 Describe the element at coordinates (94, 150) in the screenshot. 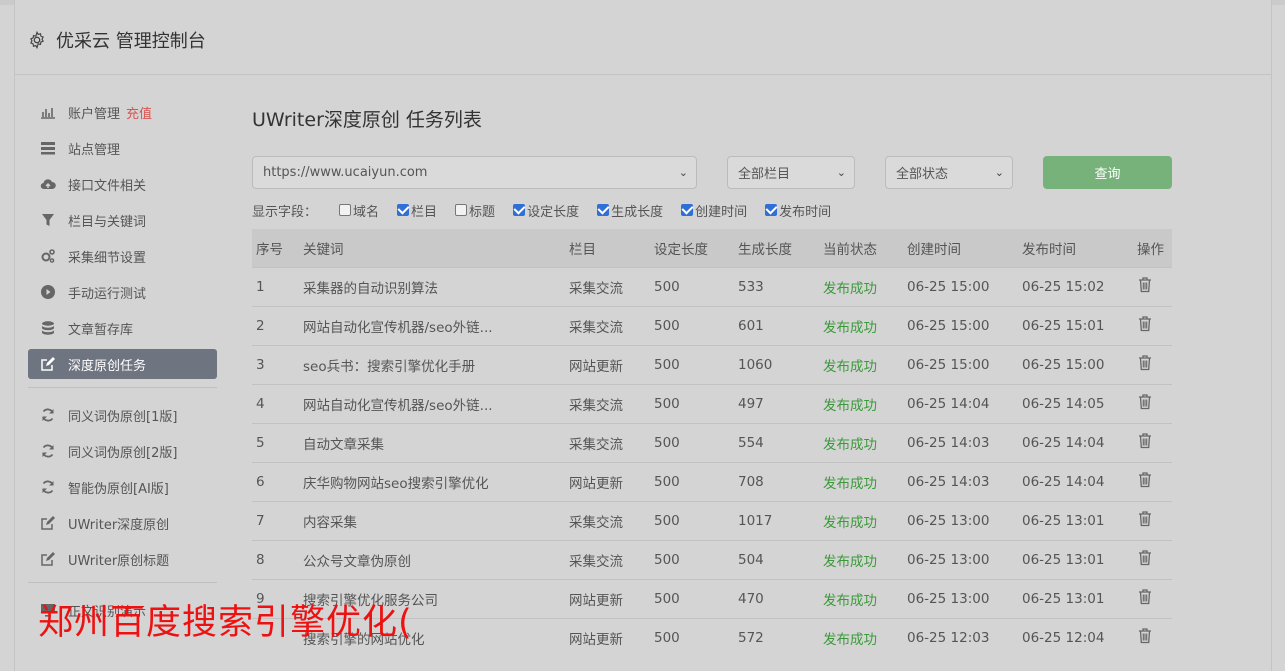

I see `sidebar-item-label: 站点管理` at that location.